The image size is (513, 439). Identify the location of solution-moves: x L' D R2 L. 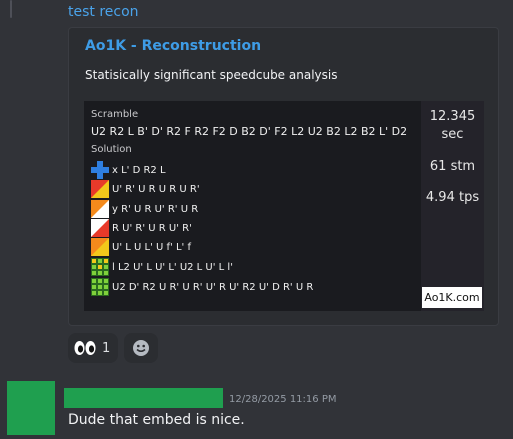
(139, 170).